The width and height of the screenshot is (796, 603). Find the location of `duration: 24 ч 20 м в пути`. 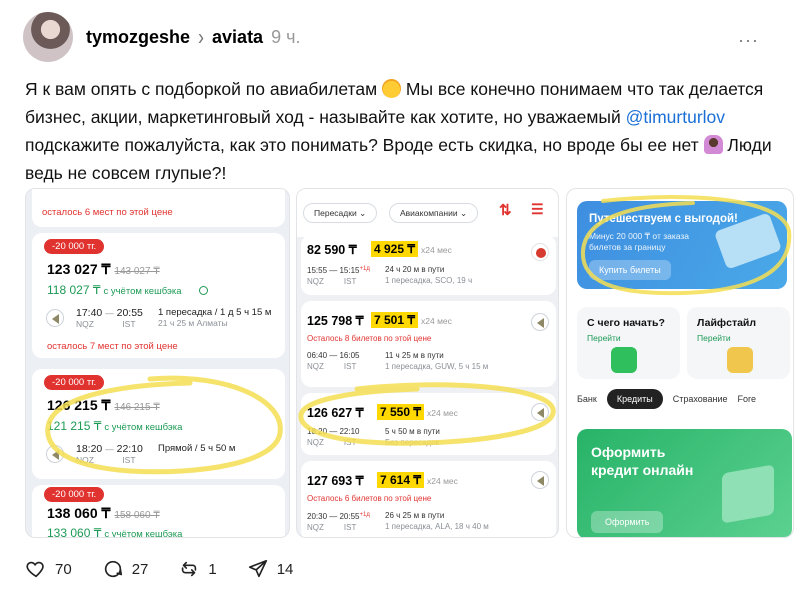

duration: 24 ч 20 м в пути is located at coordinates (415, 269).